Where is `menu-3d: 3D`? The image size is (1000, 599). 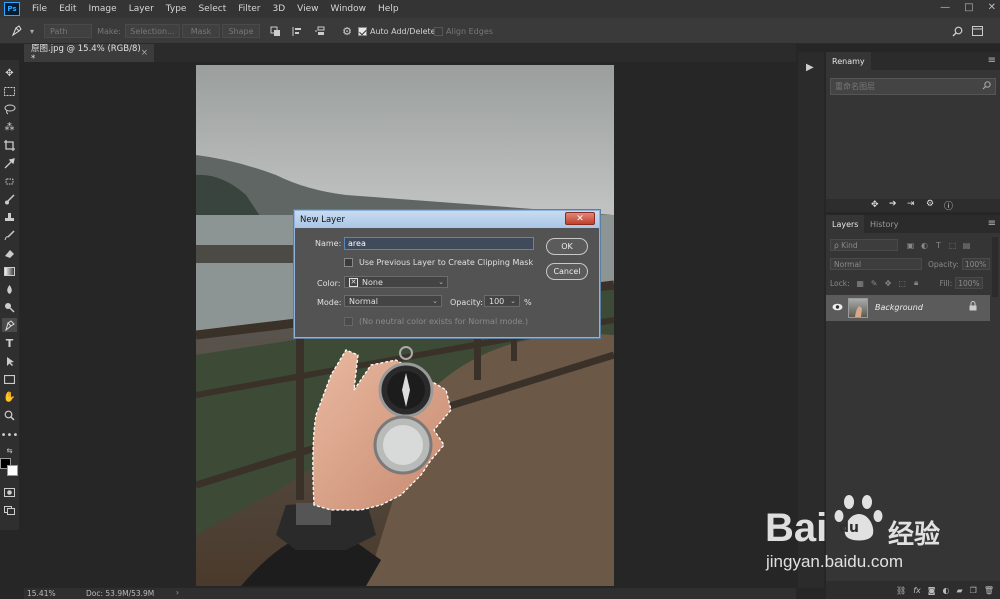
menu-3d: 3D is located at coordinates (279, 9).